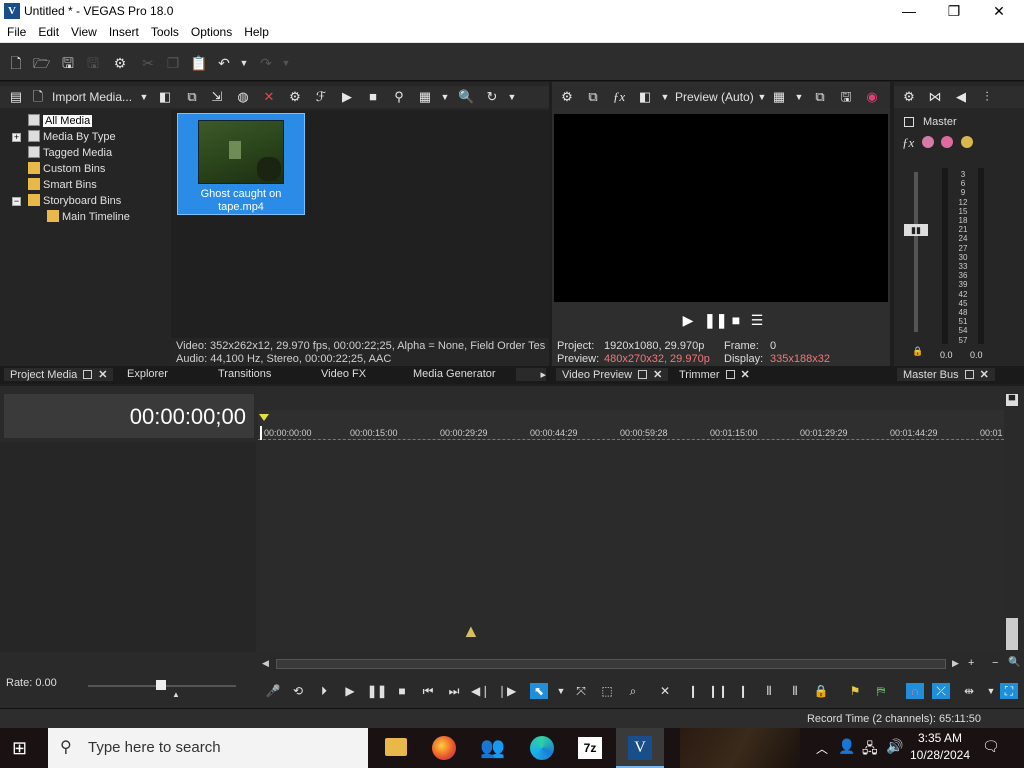 Image resolution: width=1024 pixels, height=768 pixels. What do you see at coordinates (16, 97) in the screenshot?
I see `media-view-icon: ▤` at bounding box center [16, 97].